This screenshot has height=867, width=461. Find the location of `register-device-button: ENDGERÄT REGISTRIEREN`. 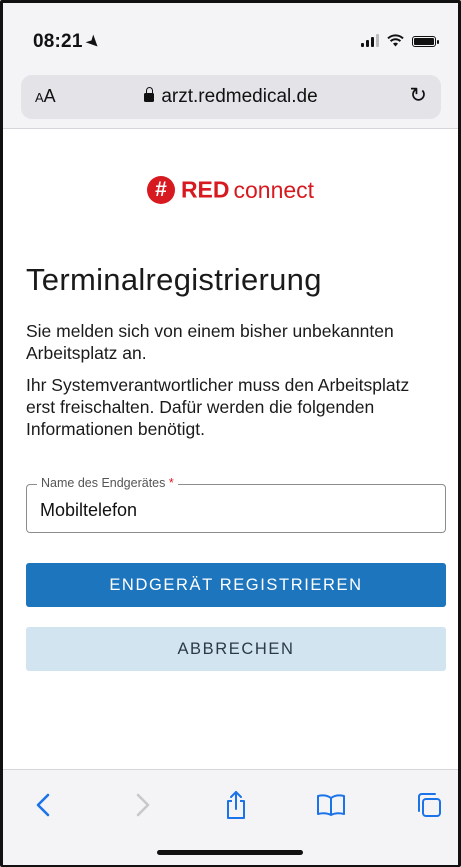

register-device-button: ENDGERÄT REGISTRIEREN is located at coordinates (236, 585).